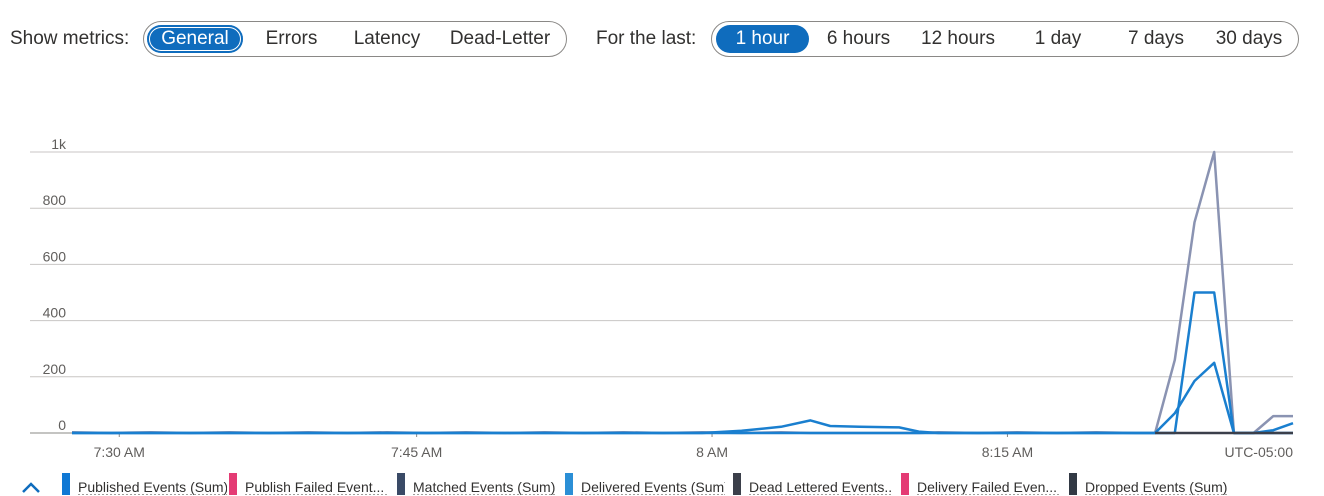 The height and width of the screenshot is (496, 1324). I want to click on range-option-12-hours: 12 hours, so click(958, 39).